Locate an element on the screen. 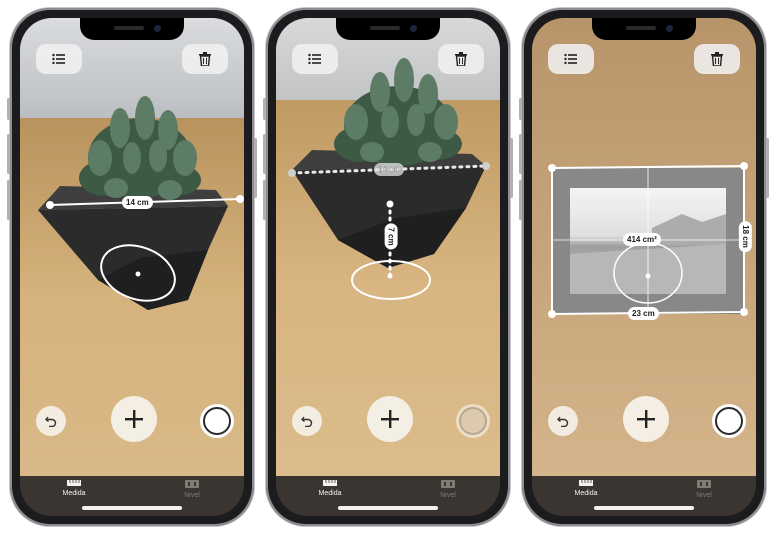 This screenshot has width=784, height=534. area-label: 414 cm² is located at coordinates (642, 239).